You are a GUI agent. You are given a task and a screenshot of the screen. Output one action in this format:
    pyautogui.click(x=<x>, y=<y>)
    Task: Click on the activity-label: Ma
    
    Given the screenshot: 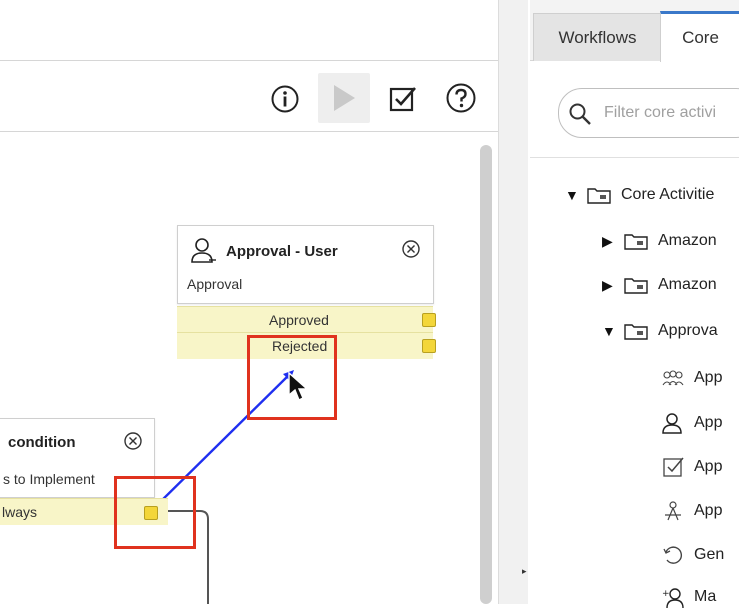 What is the action you would take?
    pyautogui.click(x=705, y=596)
    